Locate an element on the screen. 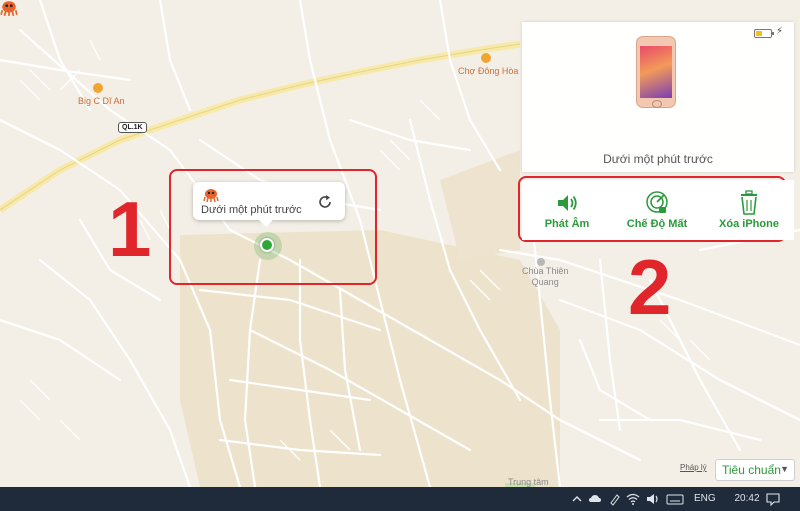  panel-status-text: Dưới một phút trước is located at coordinates (658, 159).